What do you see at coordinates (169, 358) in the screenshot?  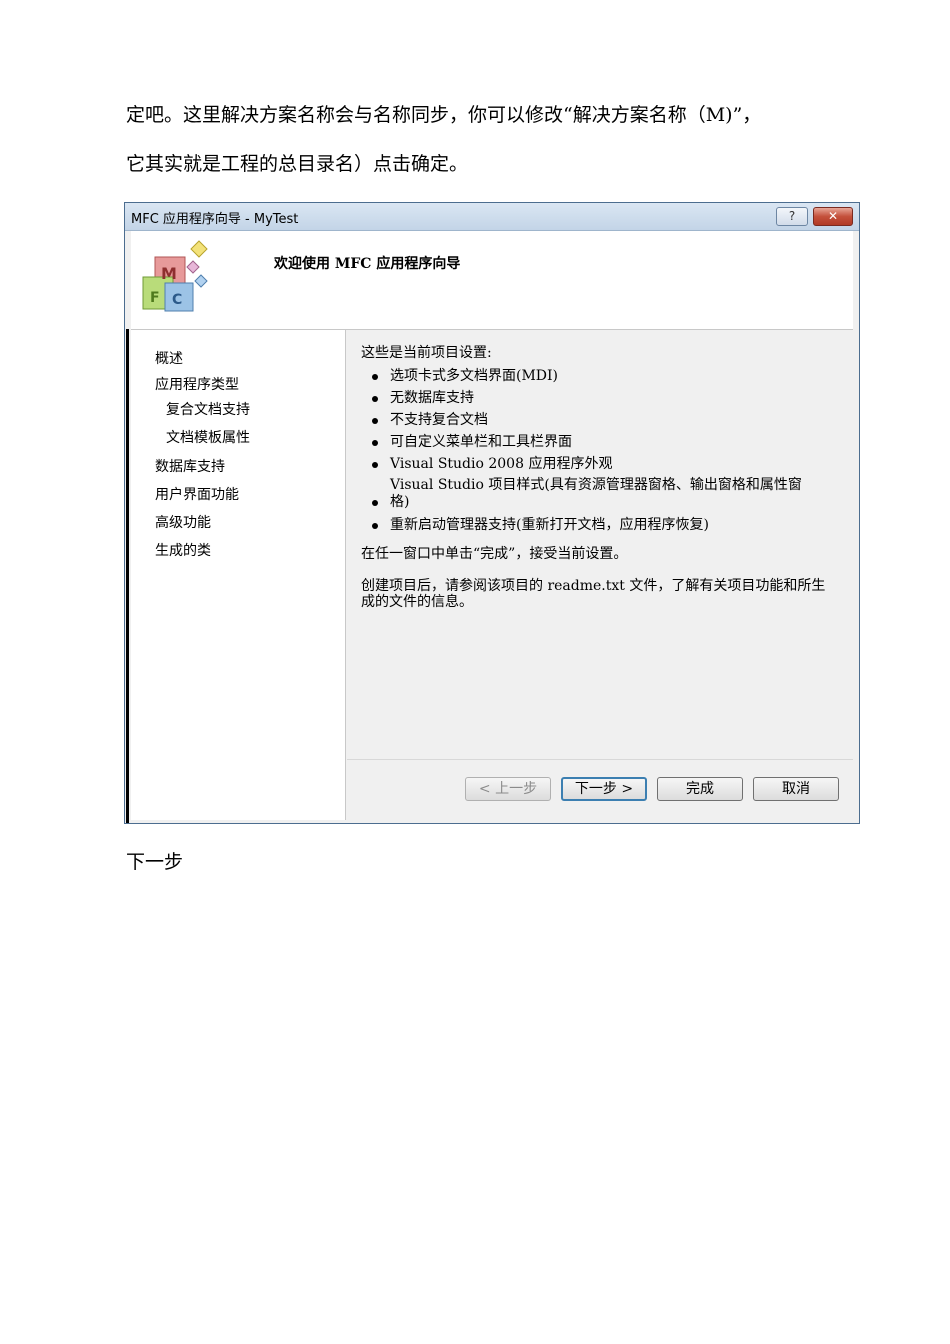 I see `nav-item-overview: 概述` at bounding box center [169, 358].